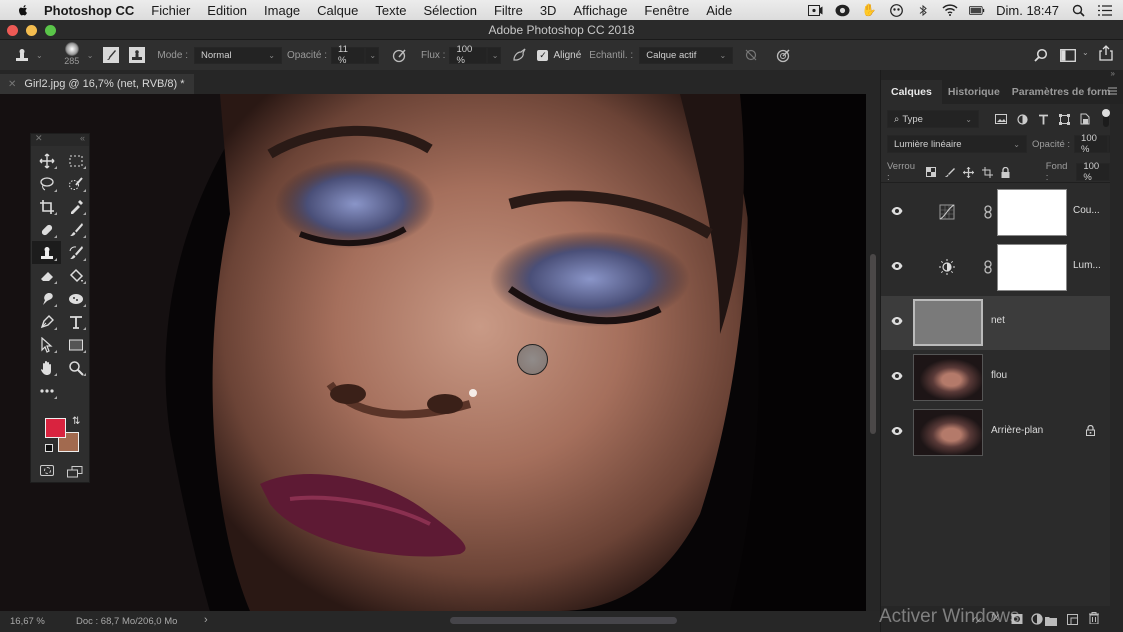  Describe the element at coordinates (75, 160) in the screenshot. I see `marquee-tool` at that location.